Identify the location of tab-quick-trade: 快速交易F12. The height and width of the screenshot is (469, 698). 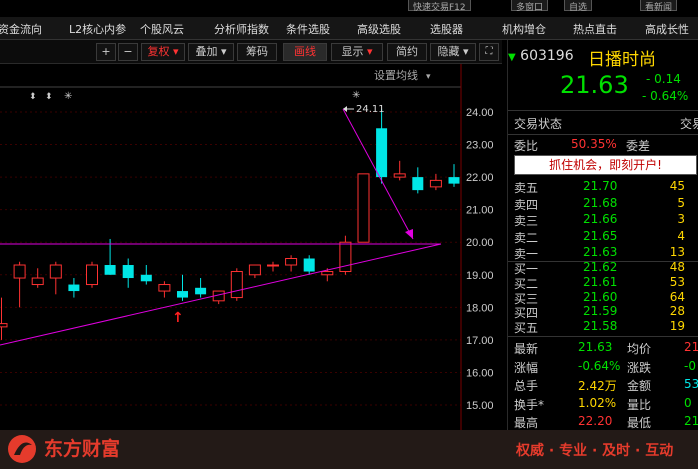
(439, 6).